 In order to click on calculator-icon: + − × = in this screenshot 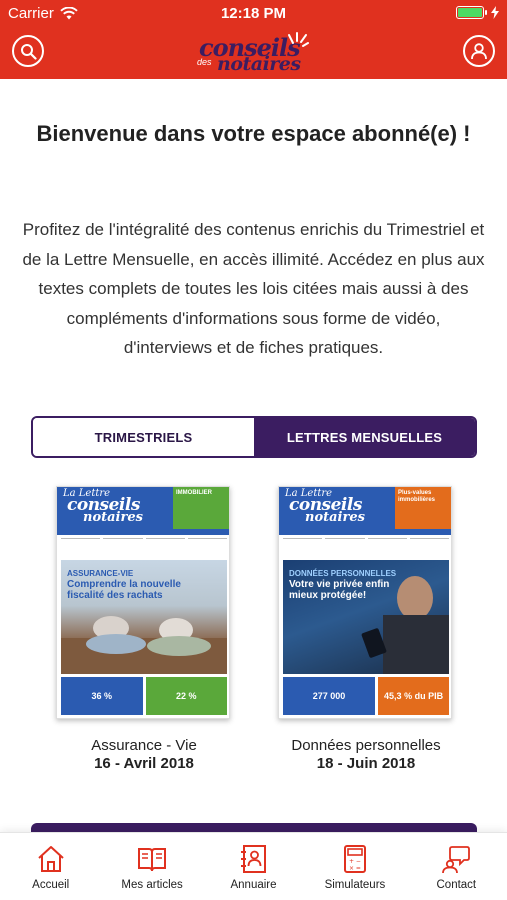, I will do `click(354, 859)`.